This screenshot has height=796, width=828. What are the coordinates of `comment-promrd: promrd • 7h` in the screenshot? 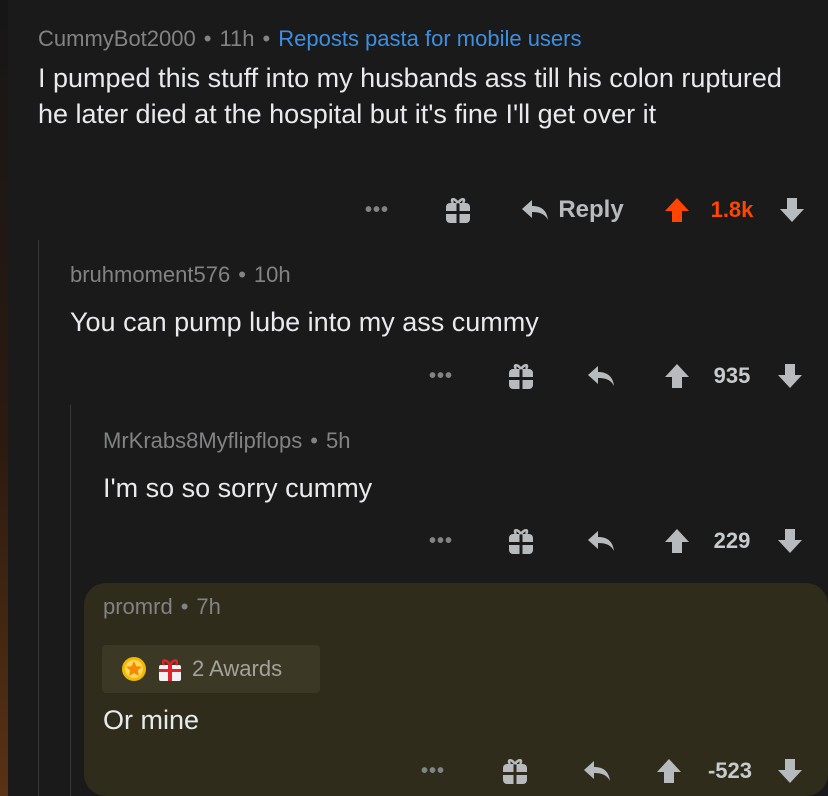 It's located at (453, 607).